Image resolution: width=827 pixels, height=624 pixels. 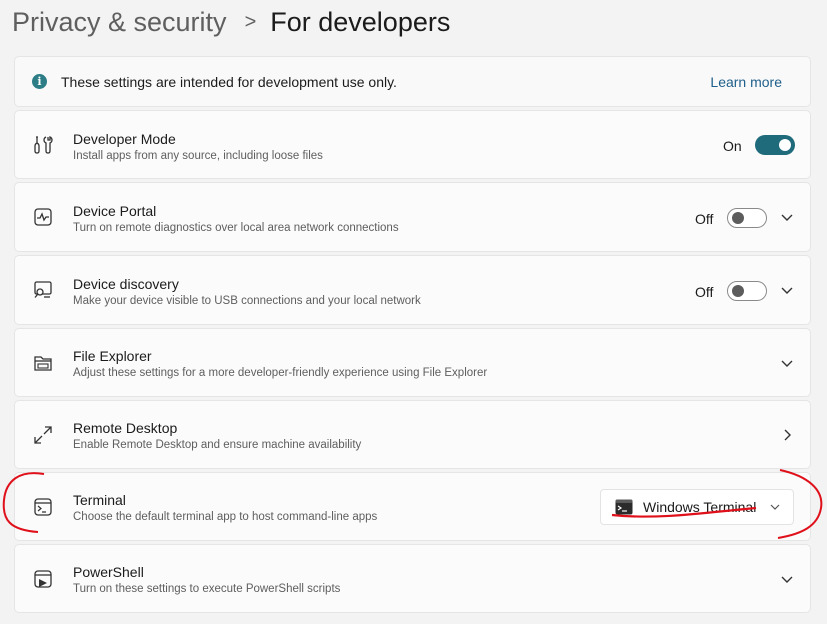 I want to click on folder-icon, so click(x=43, y=363).